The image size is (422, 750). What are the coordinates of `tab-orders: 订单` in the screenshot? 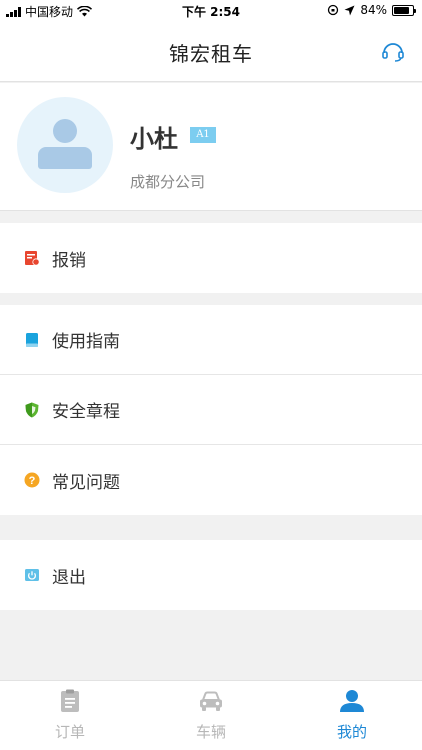 It's located at (70, 715).